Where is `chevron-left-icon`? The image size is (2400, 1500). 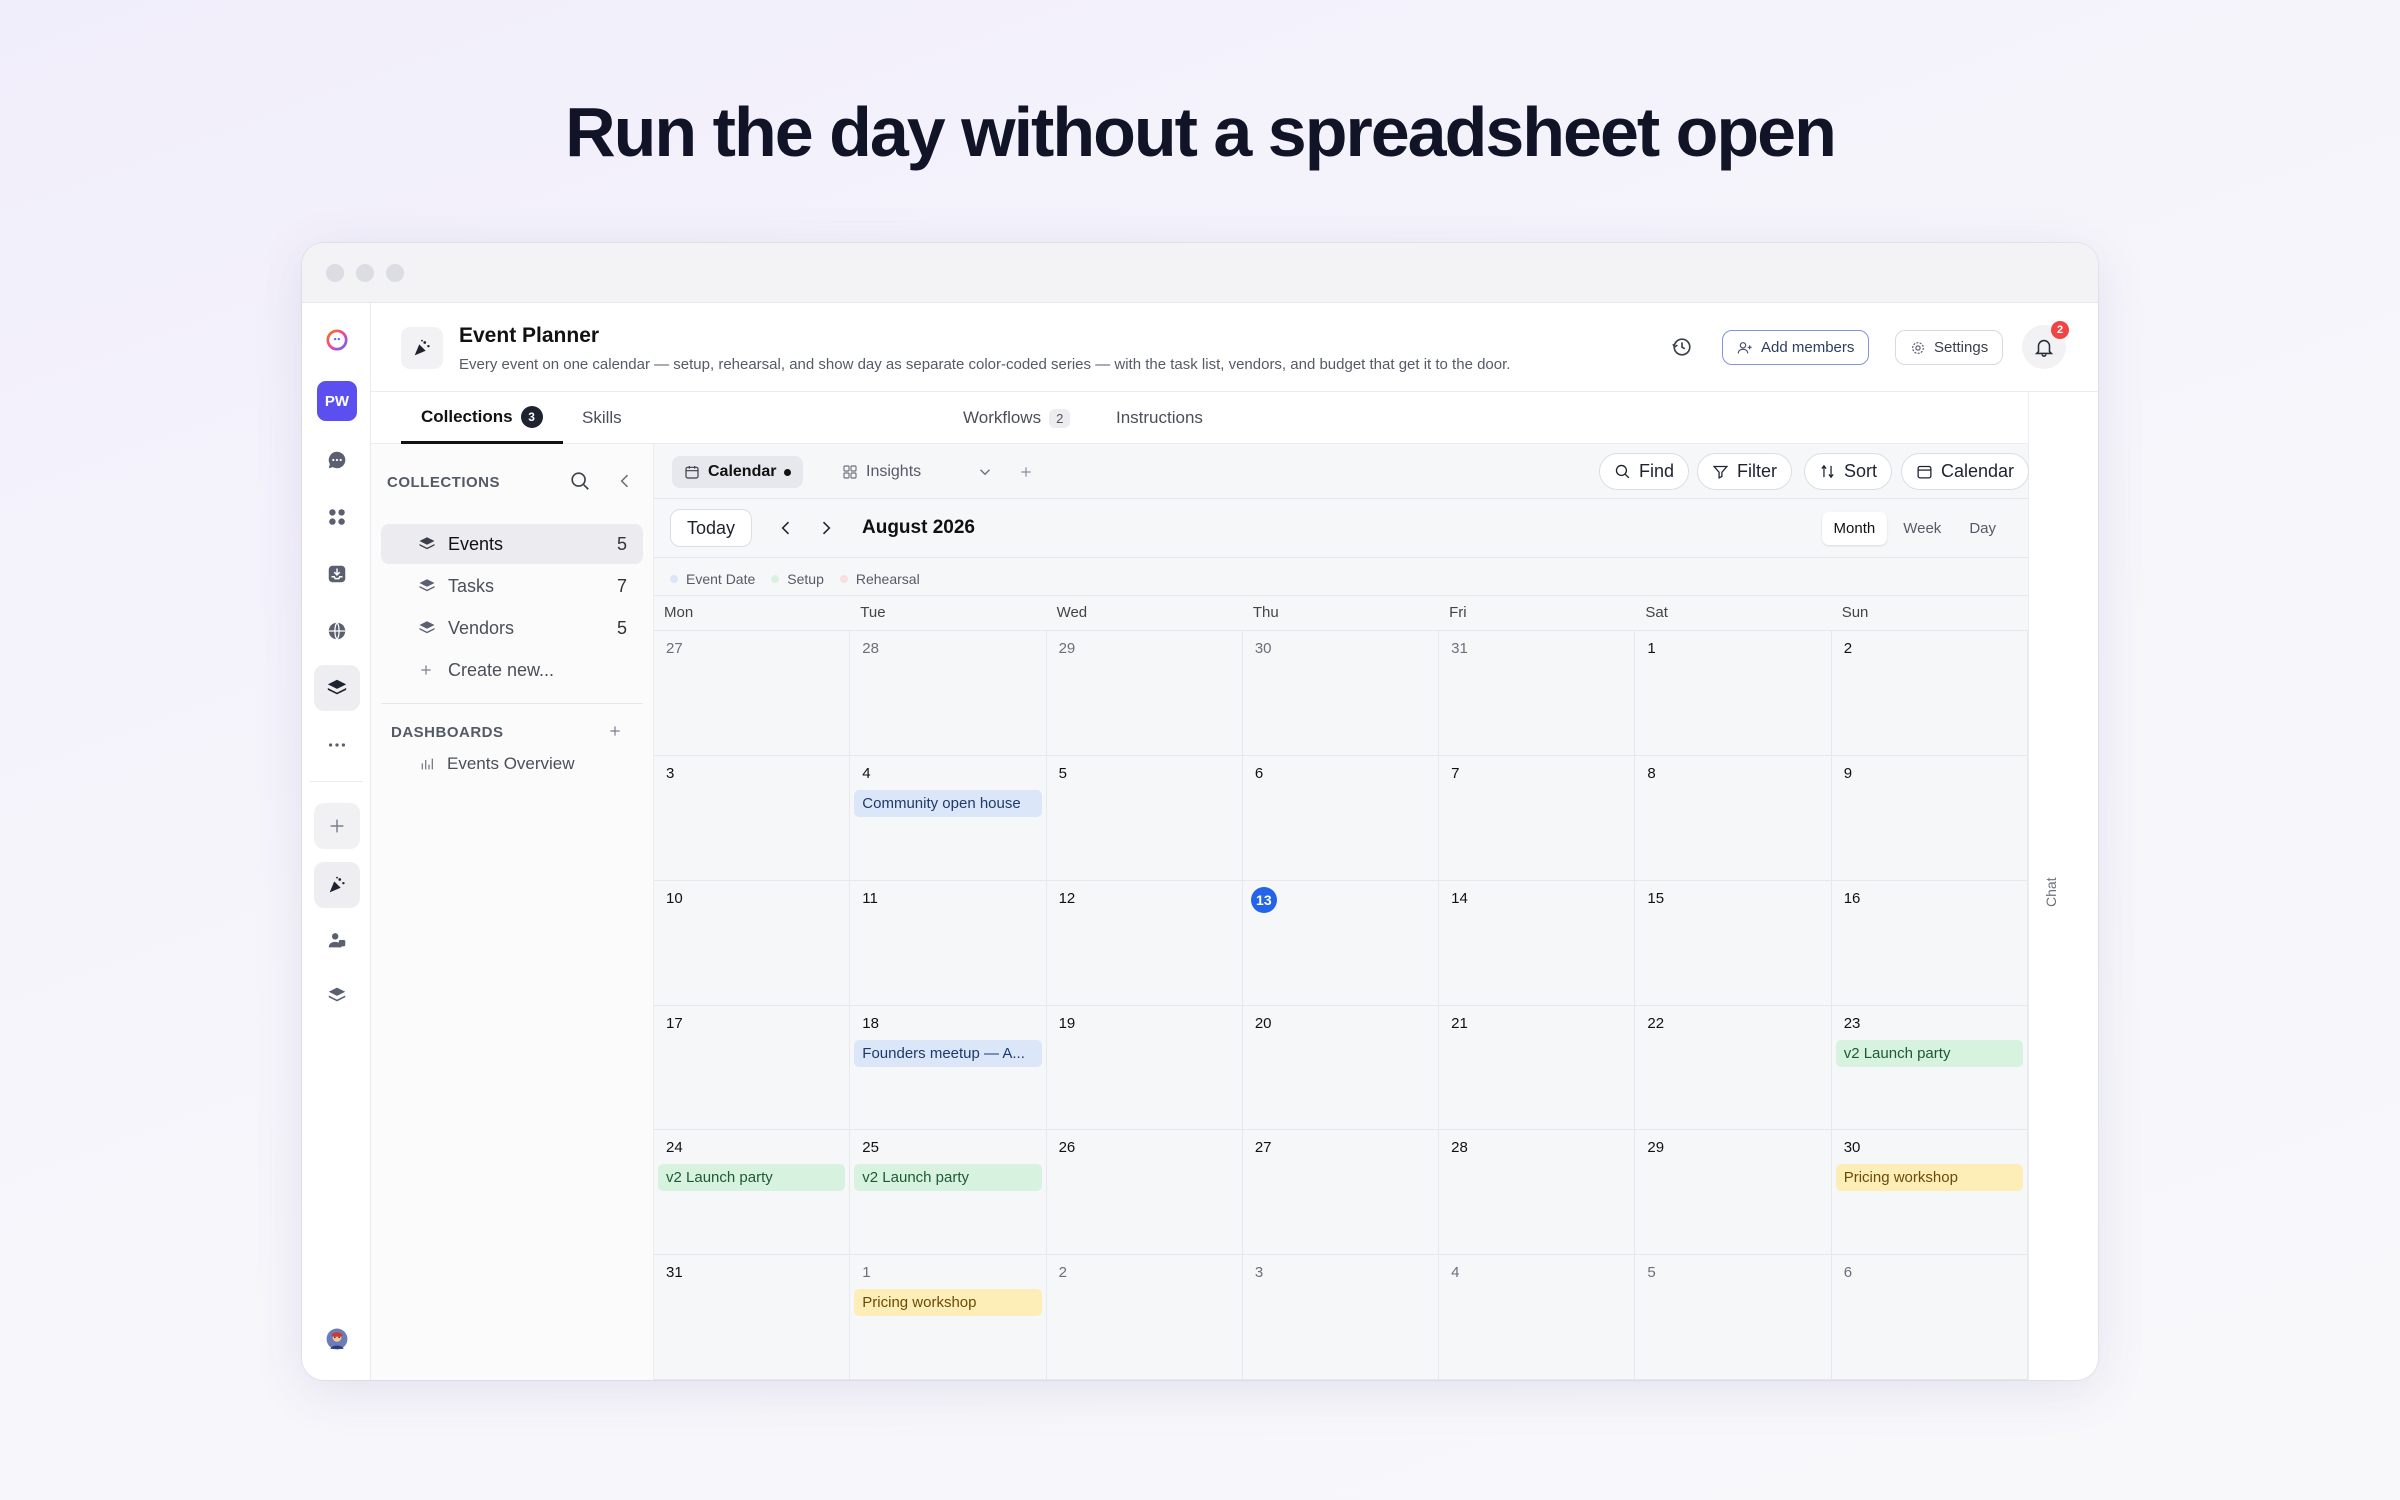
chevron-left-icon is located at coordinates (786, 528).